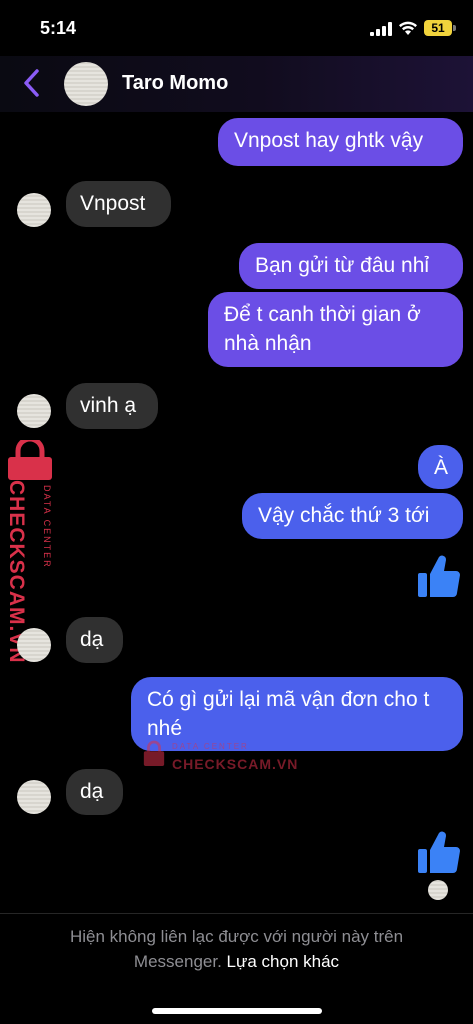  Describe the element at coordinates (408, 28) in the screenshot. I see `wifi-icon` at that location.